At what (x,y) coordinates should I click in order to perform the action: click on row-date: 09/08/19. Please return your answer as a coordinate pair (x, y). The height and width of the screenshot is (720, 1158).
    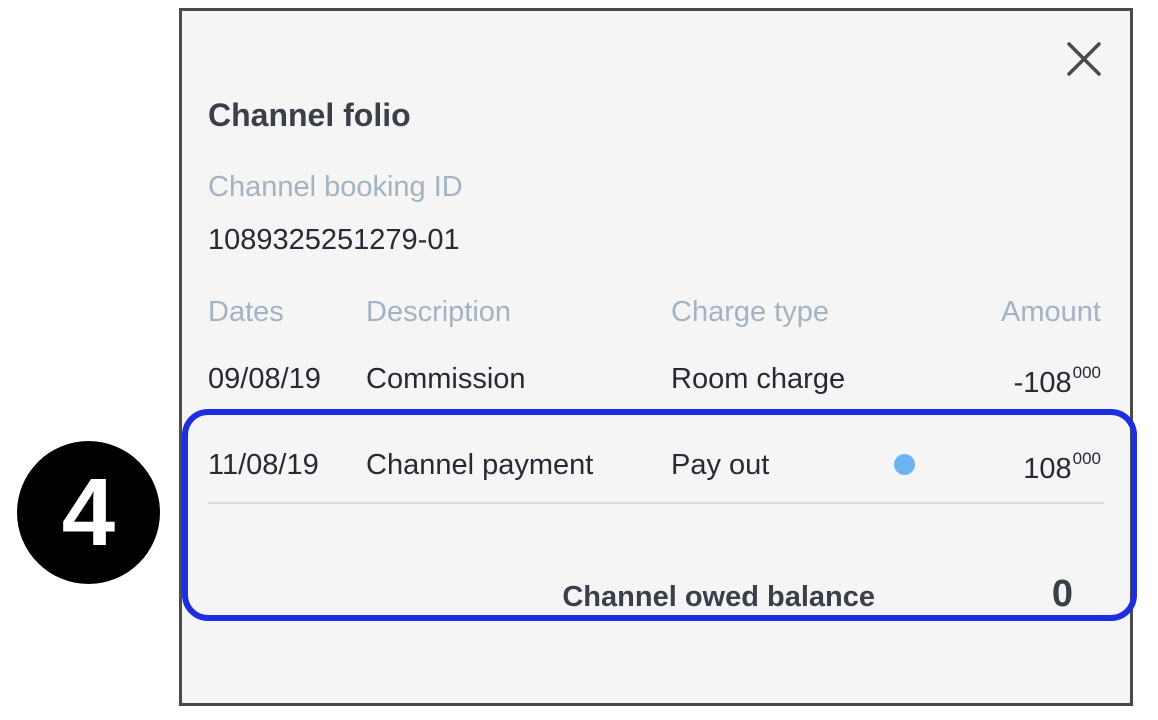
    Looking at the image, I should click on (264, 379).